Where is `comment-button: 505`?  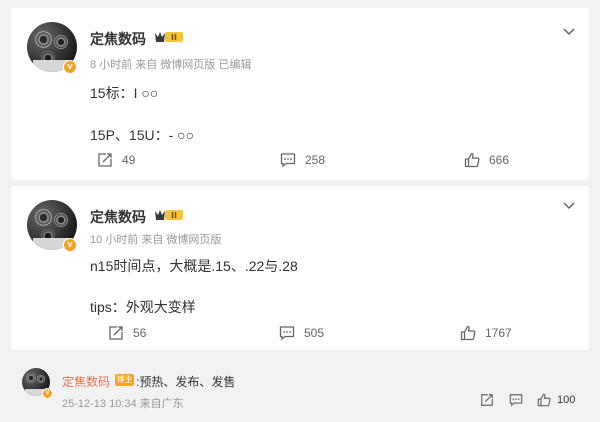 comment-button: 505 is located at coordinates (301, 333).